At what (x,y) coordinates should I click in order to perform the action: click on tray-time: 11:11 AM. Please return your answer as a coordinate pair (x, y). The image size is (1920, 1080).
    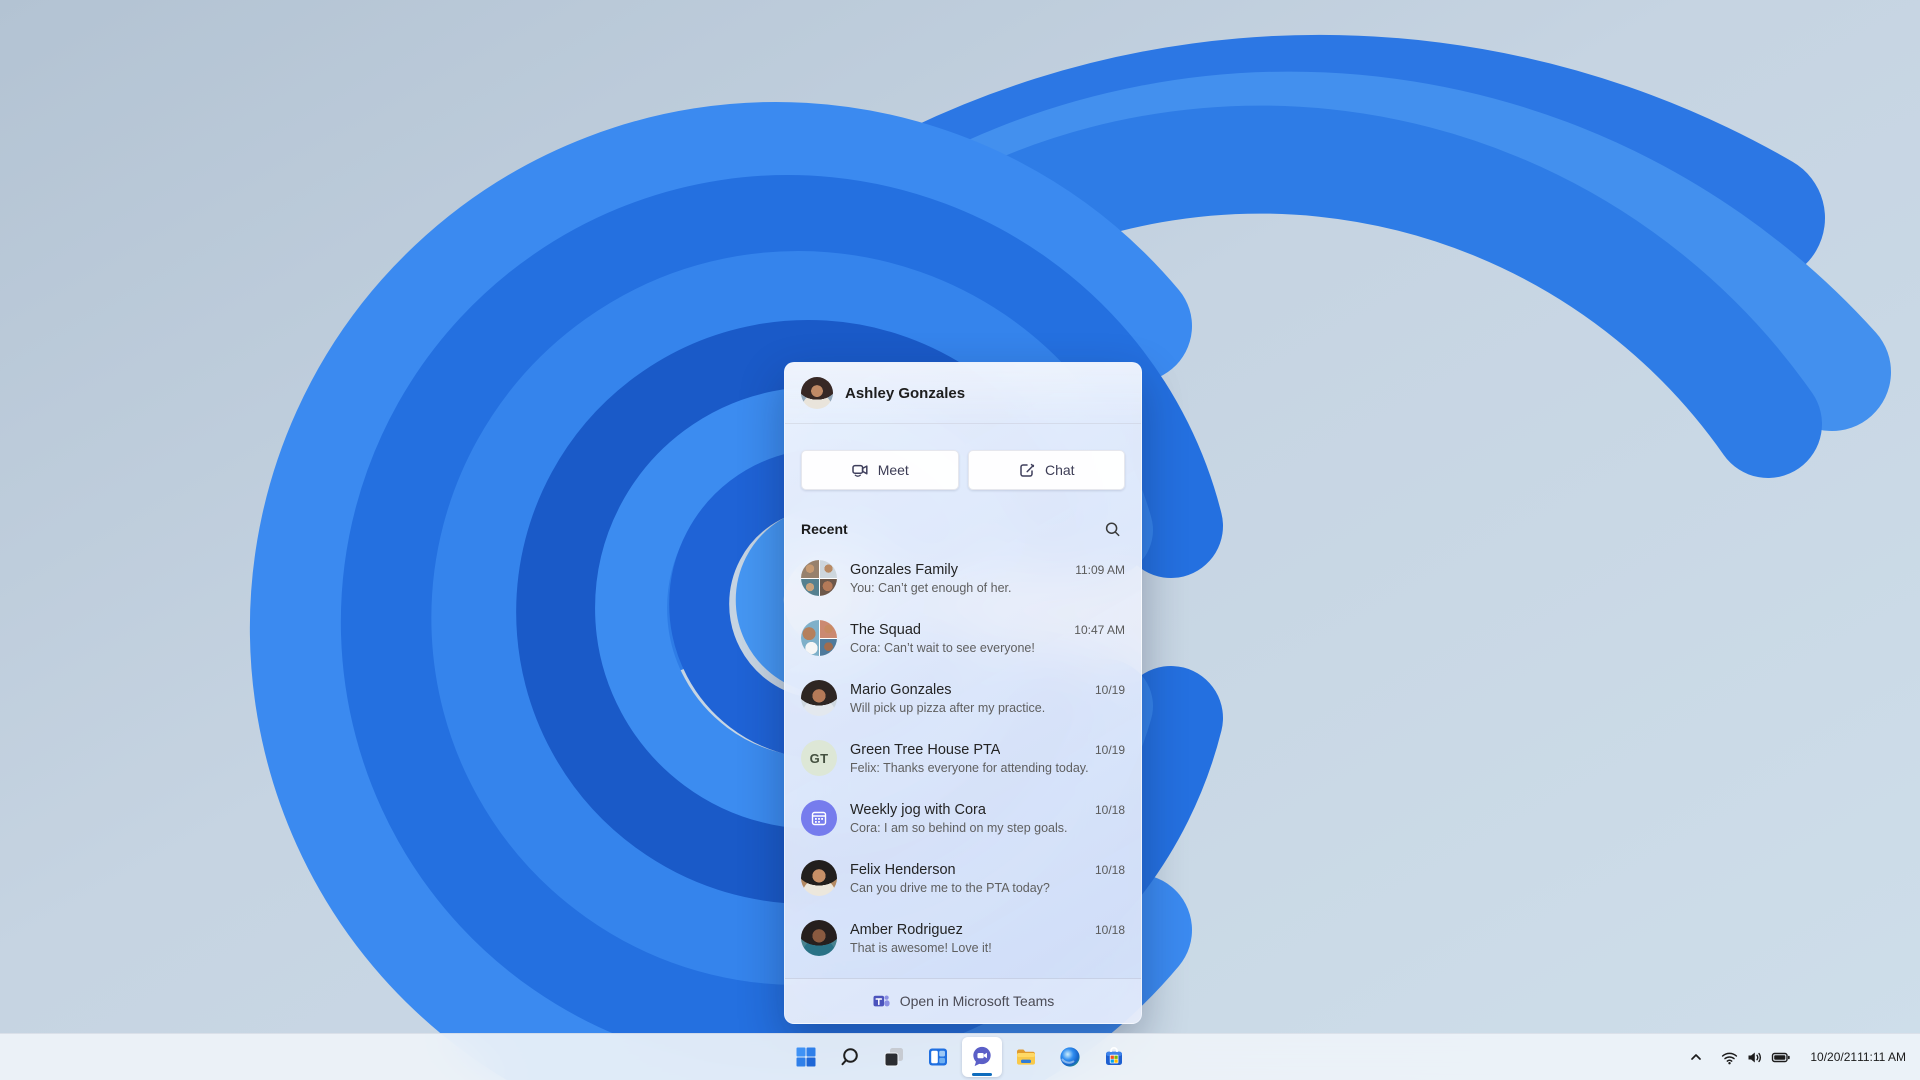
    Looking at the image, I should click on (1881, 1056).